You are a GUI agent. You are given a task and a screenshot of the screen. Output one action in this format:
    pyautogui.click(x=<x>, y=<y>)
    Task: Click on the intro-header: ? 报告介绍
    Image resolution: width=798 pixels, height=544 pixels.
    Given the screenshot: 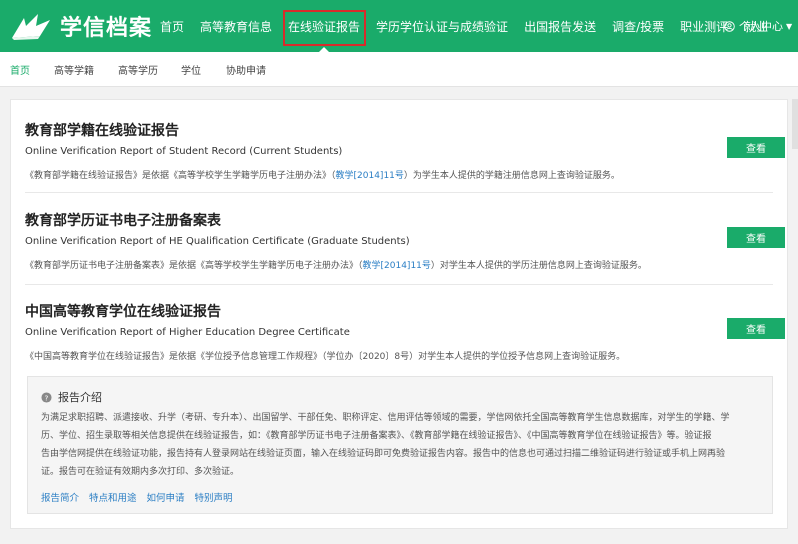 What is the action you would take?
    pyautogui.click(x=71, y=397)
    